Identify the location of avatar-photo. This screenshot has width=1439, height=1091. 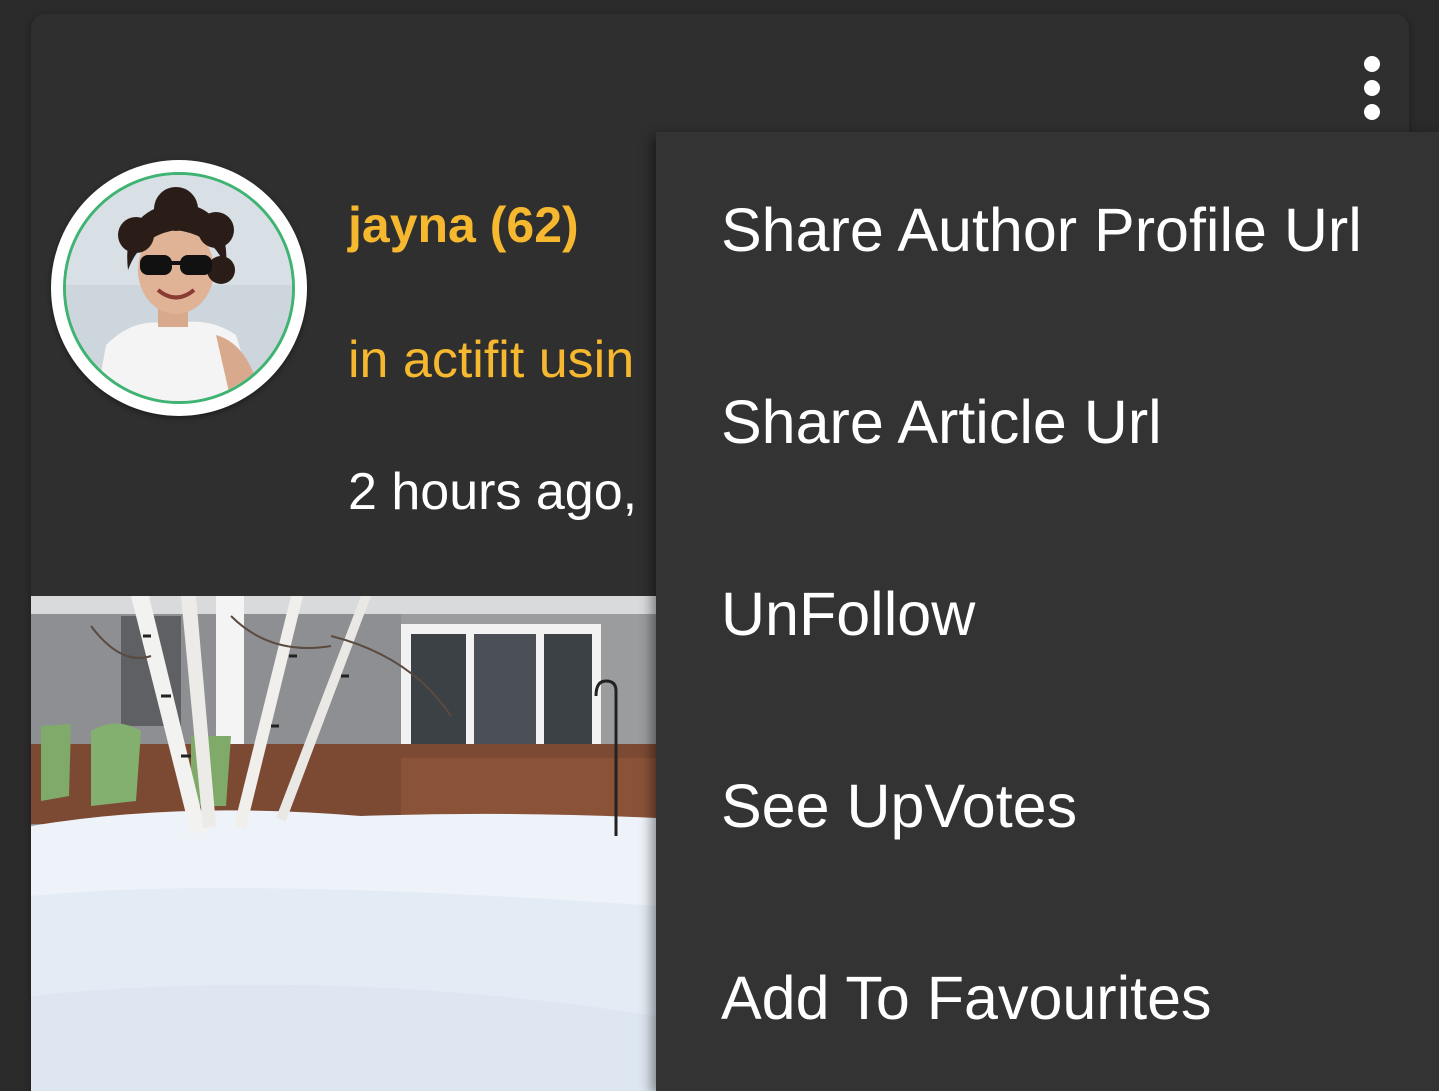
(179, 288).